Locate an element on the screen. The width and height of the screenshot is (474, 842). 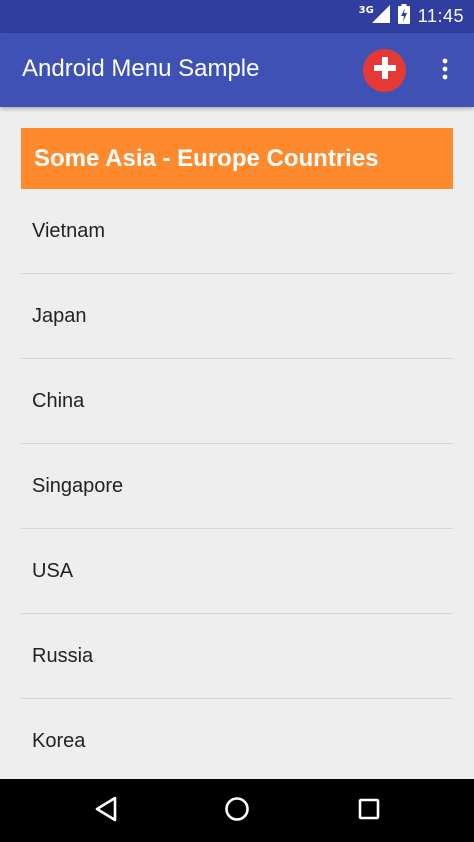
list-item: Singapore is located at coordinates (237, 486).